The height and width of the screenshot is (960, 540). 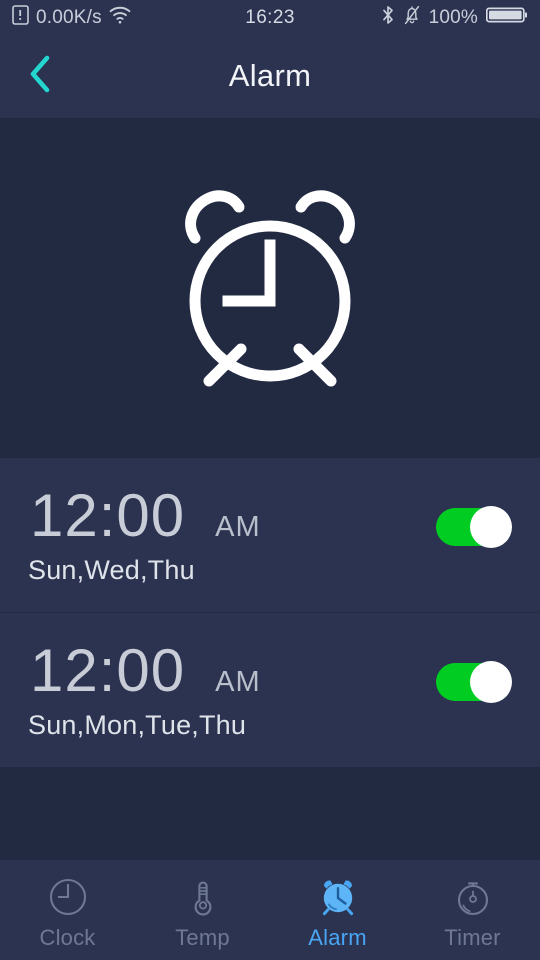 What do you see at coordinates (203, 897) in the screenshot?
I see `thermometer-icon` at bounding box center [203, 897].